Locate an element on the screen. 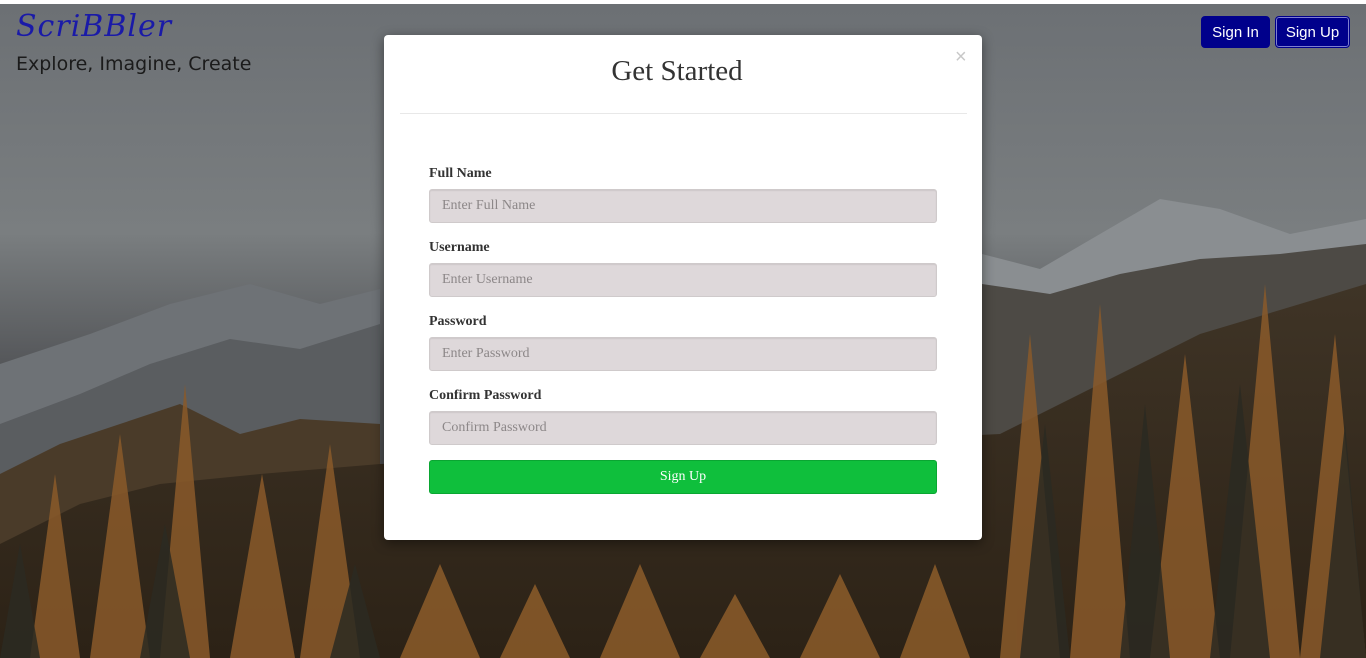  full-name-input is located at coordinates (683, 206).